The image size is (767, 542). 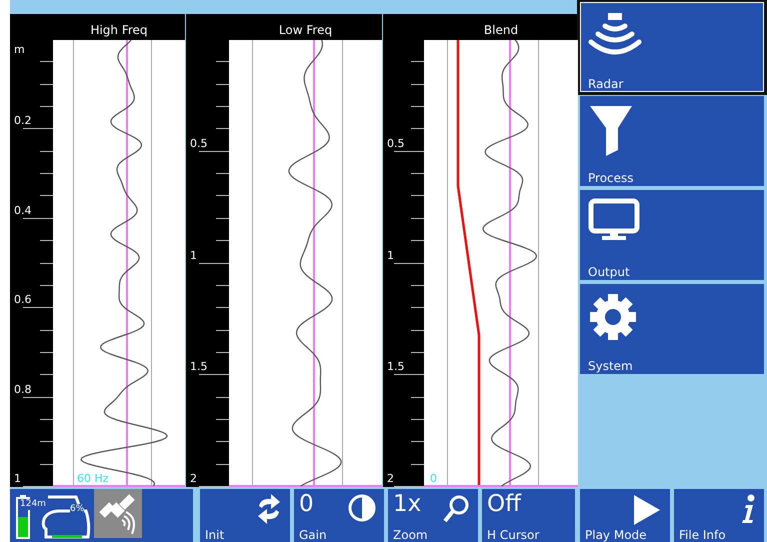 I want to click on funnel-icon, so click(x=611, y=131).